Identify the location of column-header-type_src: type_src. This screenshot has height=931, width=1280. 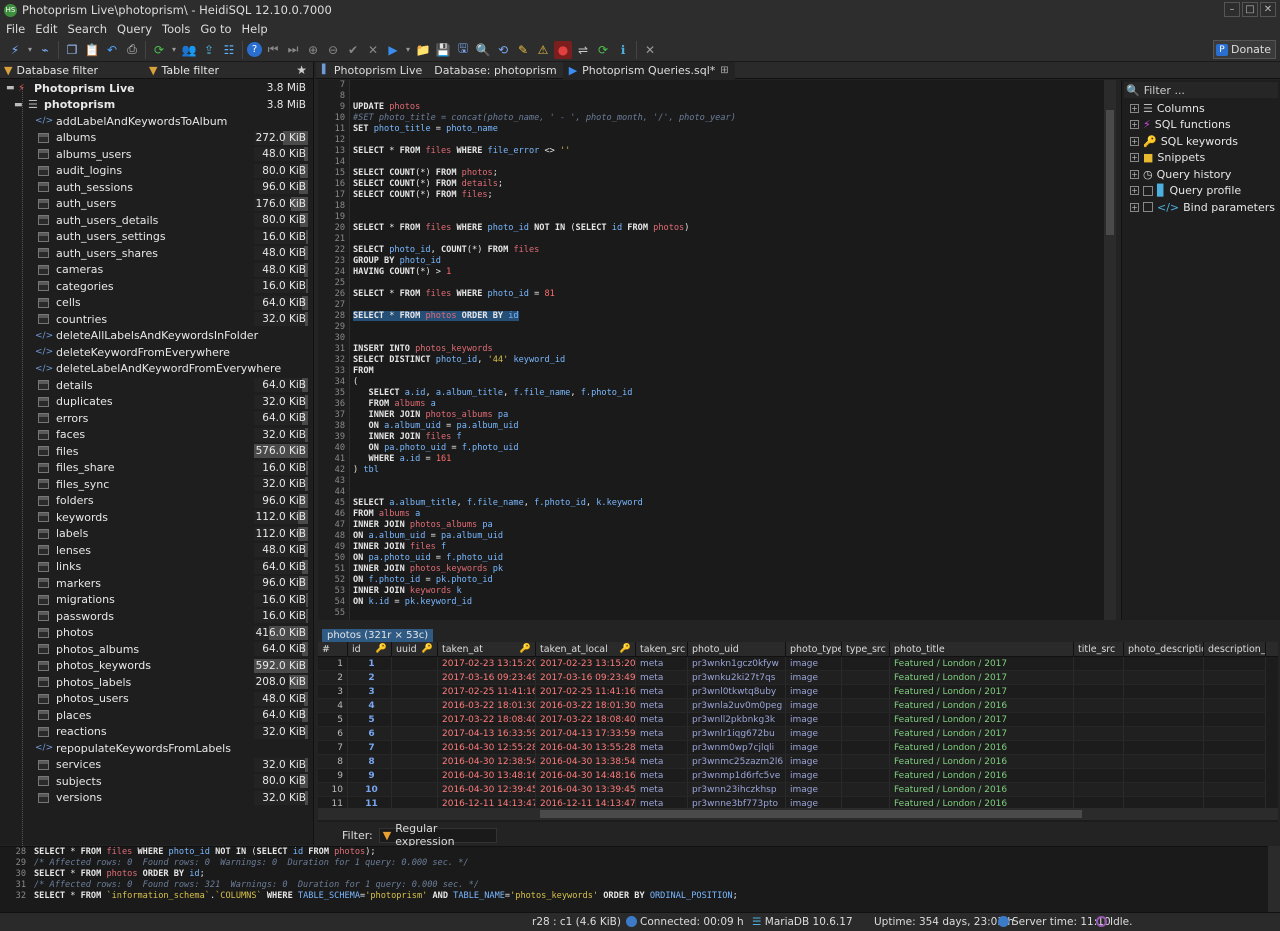
(866, 649).